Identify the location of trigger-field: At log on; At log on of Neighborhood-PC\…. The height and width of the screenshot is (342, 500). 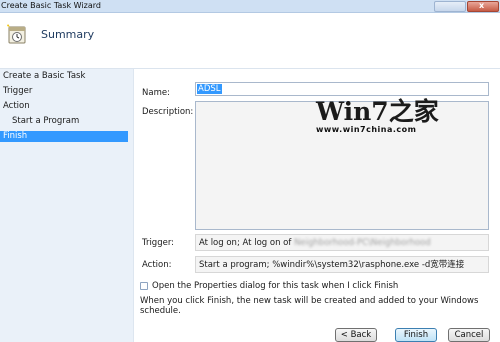
(342, 242).